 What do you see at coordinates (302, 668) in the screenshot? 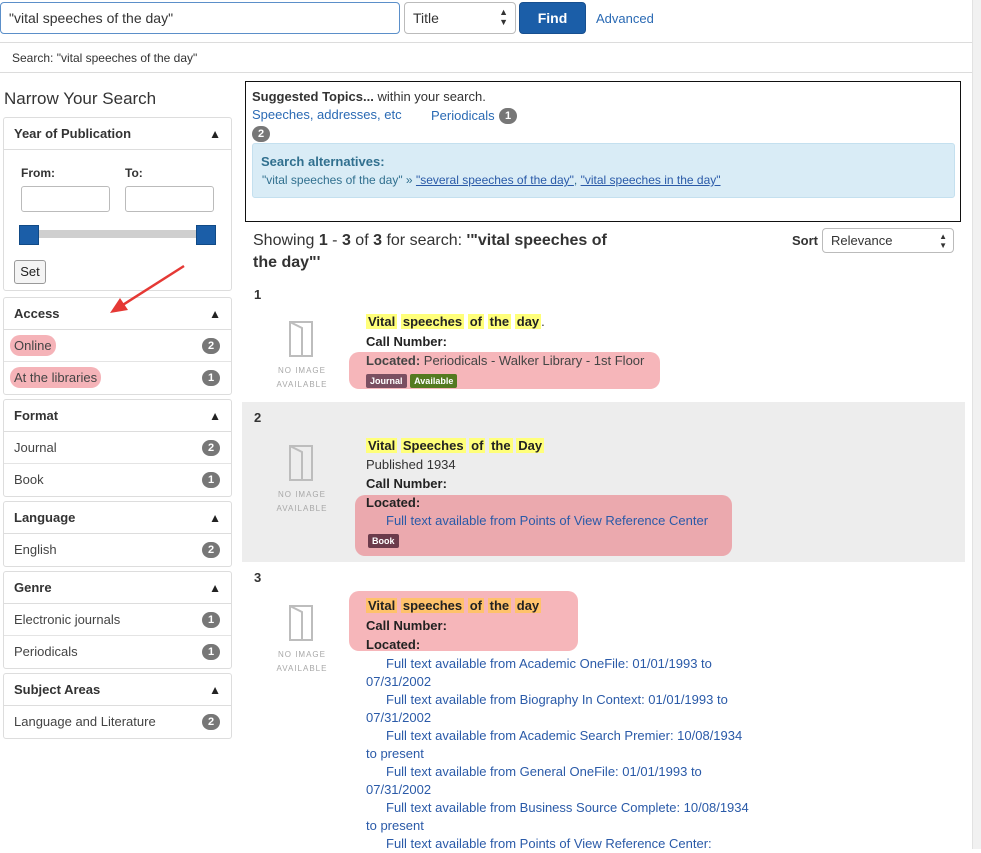
I see `no-image-text-2: AVAILABLE` at bounding box center [302, 668].